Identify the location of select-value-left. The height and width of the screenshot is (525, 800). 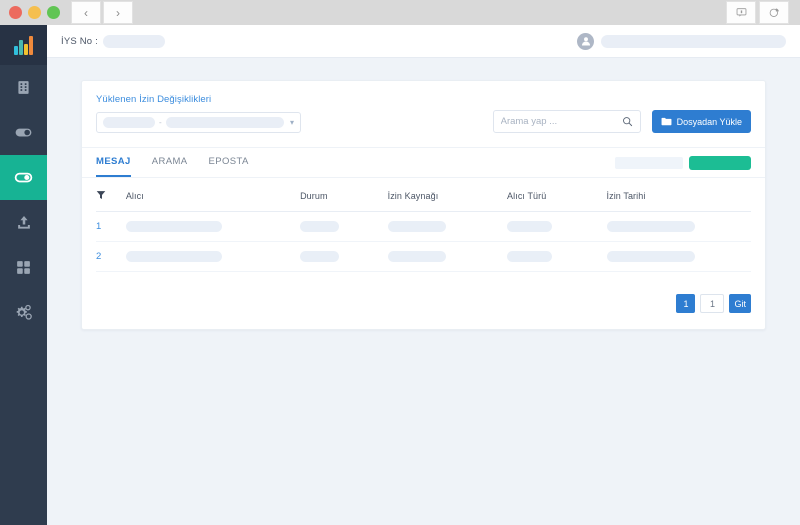
(129, 122).